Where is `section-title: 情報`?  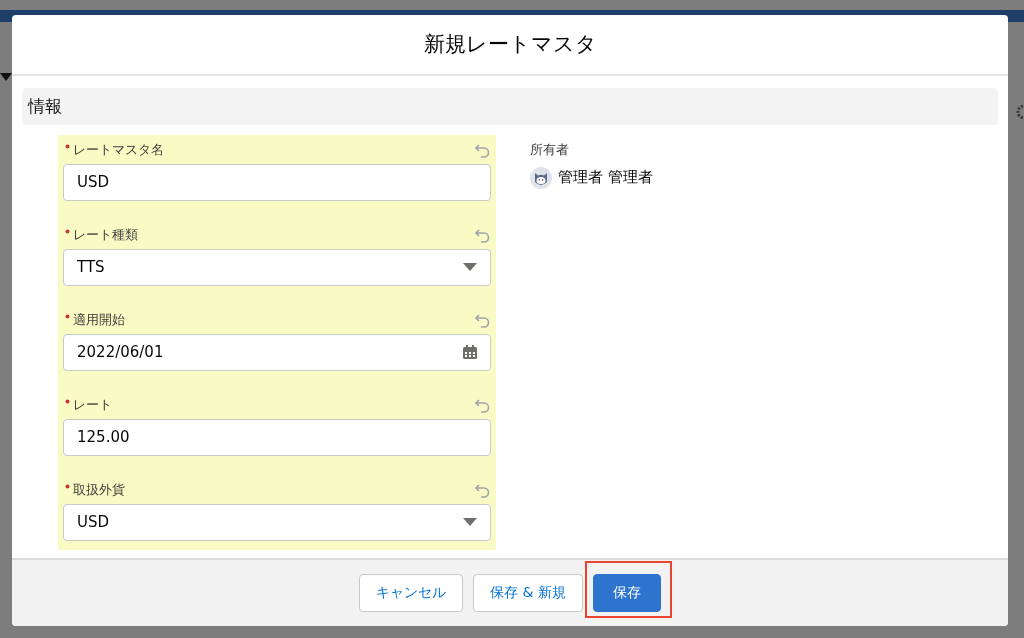 section-title: 情報 is located at coordinates (45, 106).